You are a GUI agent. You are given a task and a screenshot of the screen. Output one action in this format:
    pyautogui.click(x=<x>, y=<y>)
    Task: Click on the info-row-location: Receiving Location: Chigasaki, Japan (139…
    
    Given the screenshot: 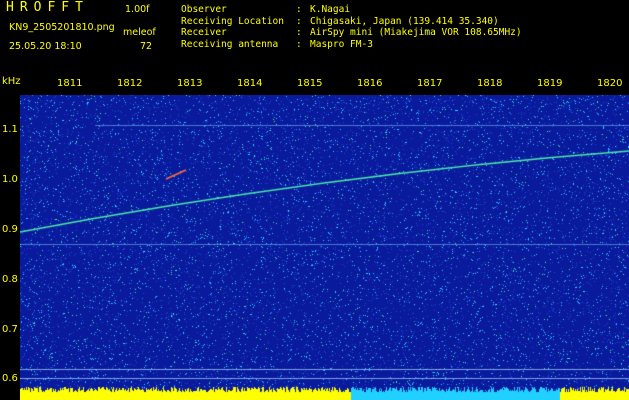 What is the action you would take?
    pyautogui.click(x=340, y=21)
    